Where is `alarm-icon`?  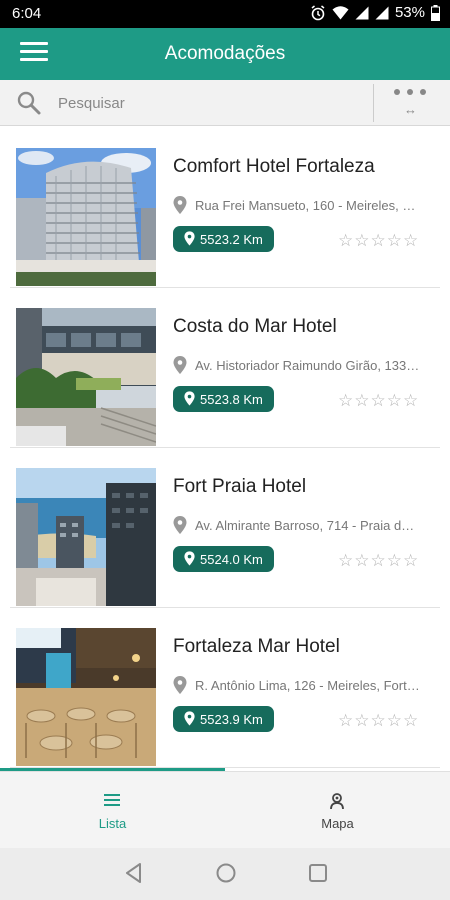
alarm-icon is located at coordinates (318, 12).